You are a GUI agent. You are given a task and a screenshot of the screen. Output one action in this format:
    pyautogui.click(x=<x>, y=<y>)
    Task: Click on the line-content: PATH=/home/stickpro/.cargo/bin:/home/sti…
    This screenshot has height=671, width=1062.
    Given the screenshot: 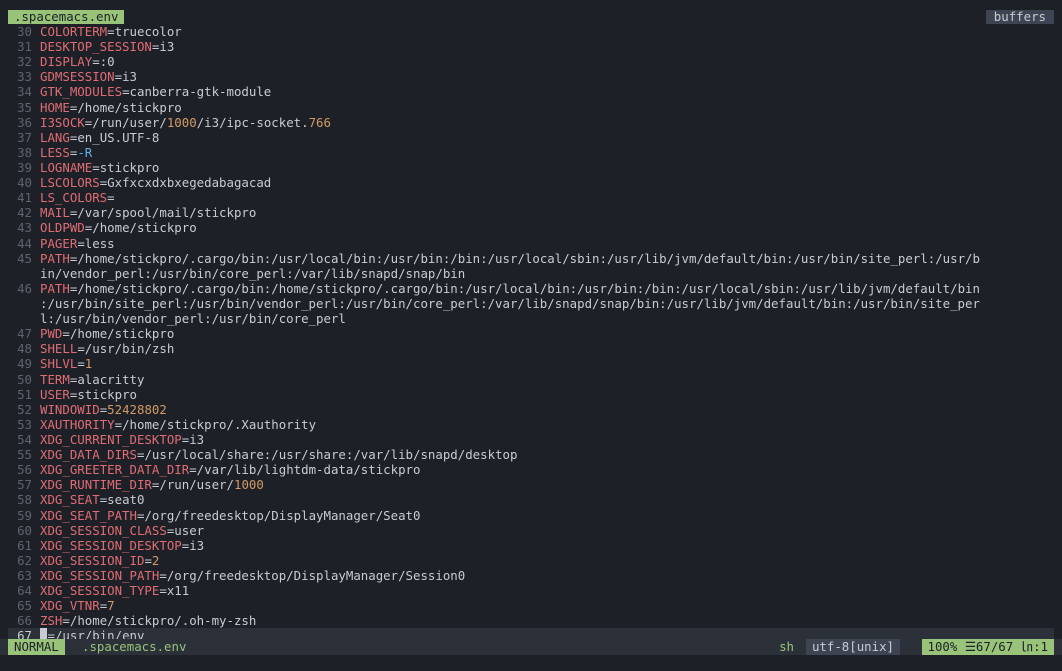 What is the action you would take?
    pyautogui.click(x=546, y=288)
    